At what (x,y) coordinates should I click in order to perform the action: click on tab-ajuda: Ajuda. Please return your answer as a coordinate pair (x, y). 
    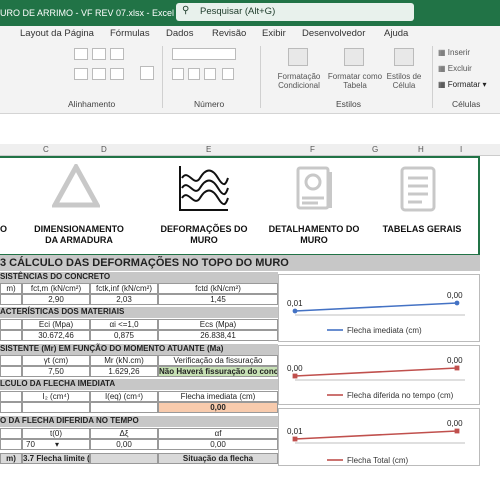
    Looking at the image, I should click on (396, 33).